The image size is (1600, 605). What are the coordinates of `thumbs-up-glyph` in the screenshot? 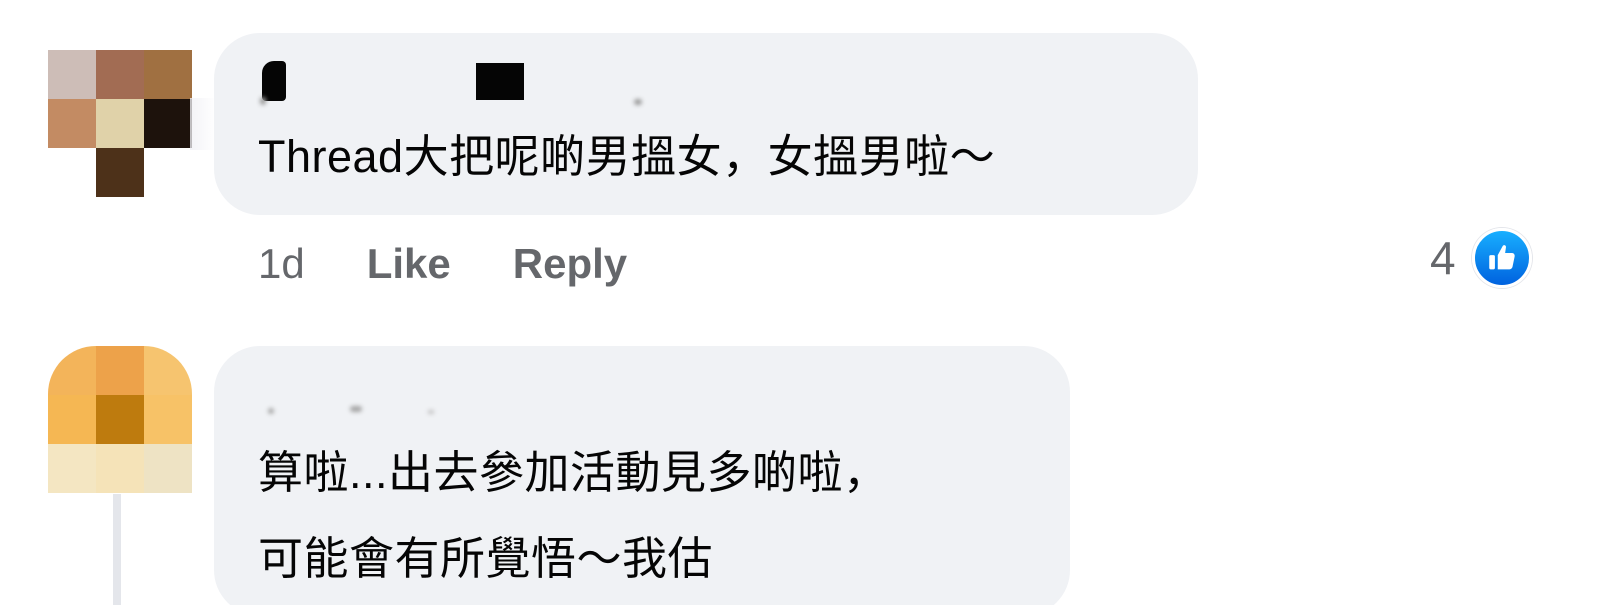 It's located at (1501, 257).